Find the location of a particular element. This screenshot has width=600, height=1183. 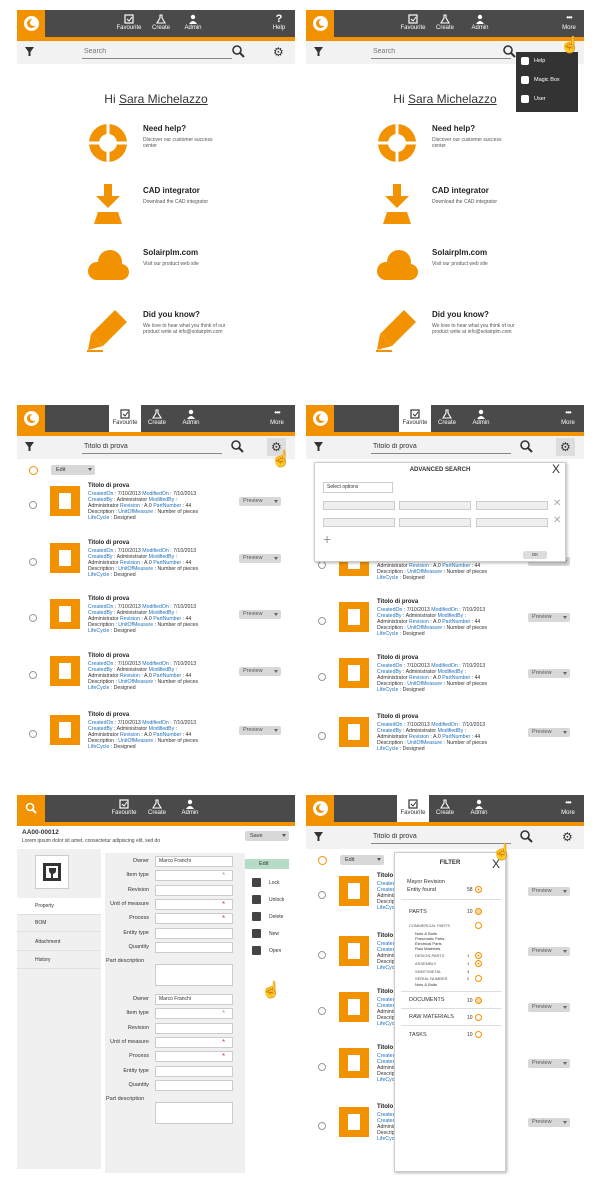

tab-property: Property is located at coordinates (59, 906).